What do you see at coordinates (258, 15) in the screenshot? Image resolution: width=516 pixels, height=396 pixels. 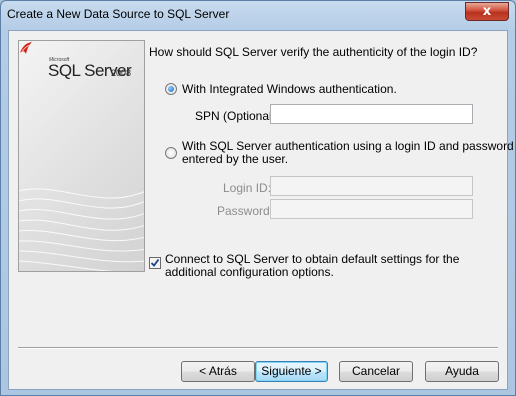 I see `title-bar: Create a New Data Source to SQL Server x` at bounding box center [258, 15].